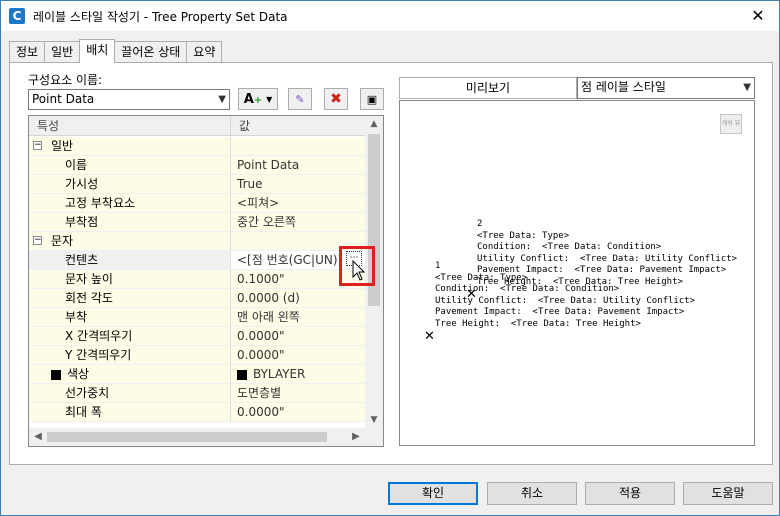 The height and width of the screenshot is (516, 780). Describe the element at coordinates (253, 99) in the screenshot. I see `add-text-component-icon: A+` at that location.